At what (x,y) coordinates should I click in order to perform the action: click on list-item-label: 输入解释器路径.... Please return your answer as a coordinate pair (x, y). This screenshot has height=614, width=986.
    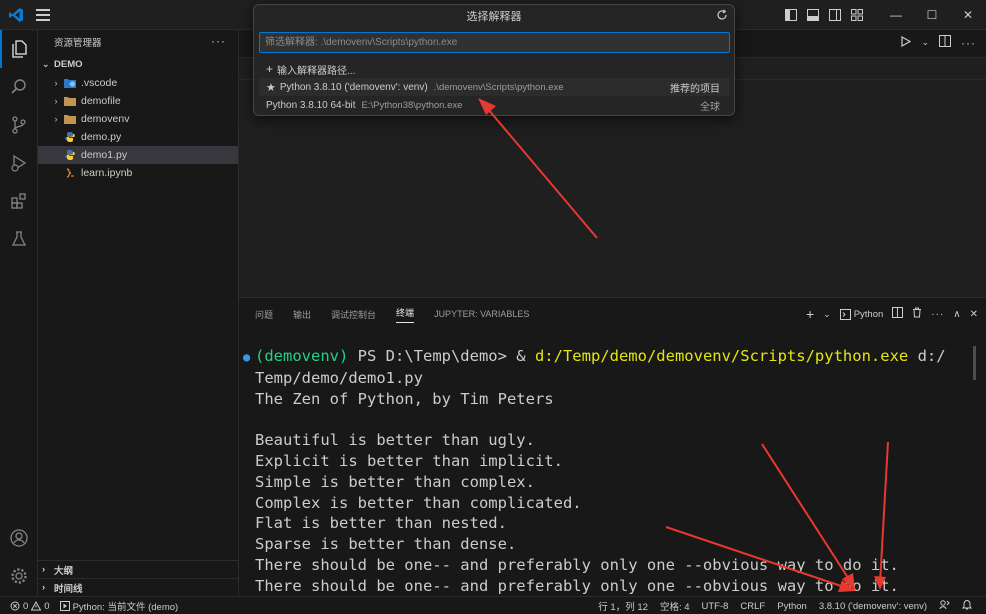
    Looking at the image, I should click on (316, 71).